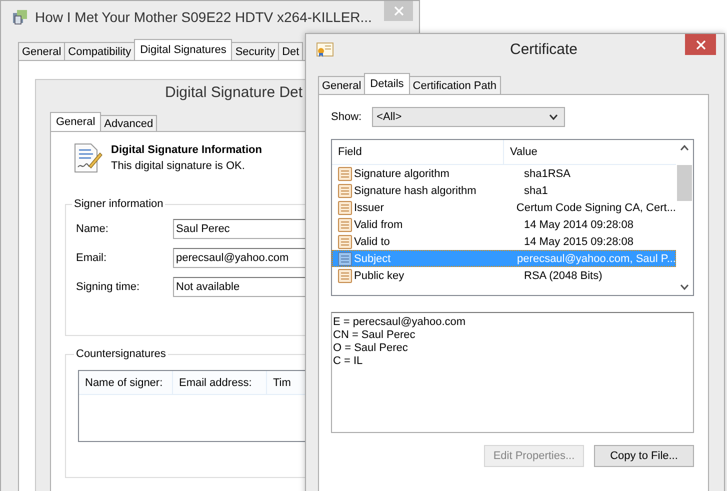  I want to click on detail-line: C = IL, so click(348, 361).